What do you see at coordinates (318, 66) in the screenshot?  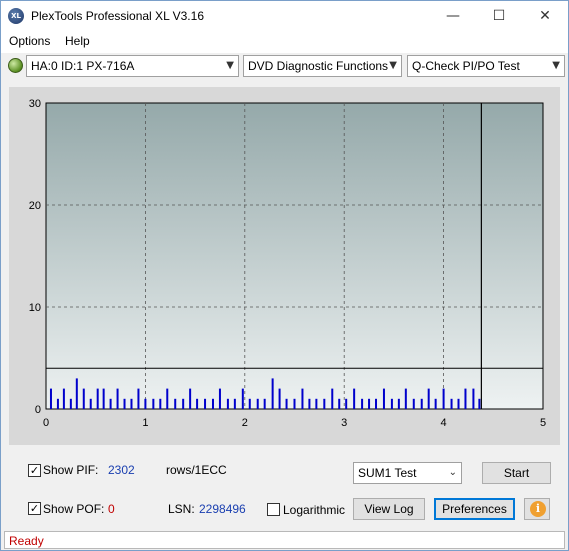 I see `function-select-value: DVD Diagnostic Functions` at bounding box center [318, 66].